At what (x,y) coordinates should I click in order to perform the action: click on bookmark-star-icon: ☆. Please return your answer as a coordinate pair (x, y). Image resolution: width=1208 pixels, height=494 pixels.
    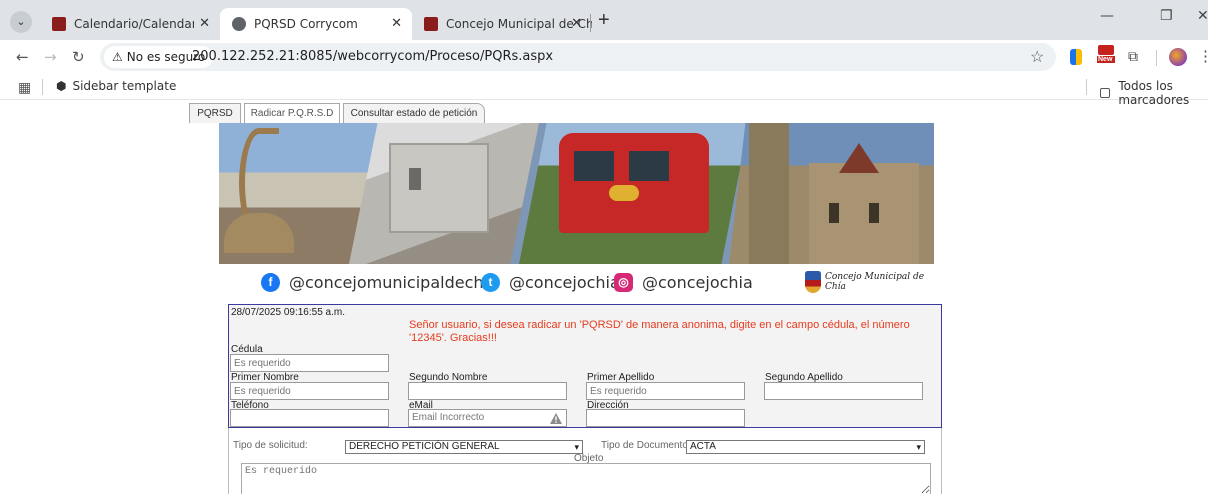
    Looking at the image, I should click on (1037, 57).